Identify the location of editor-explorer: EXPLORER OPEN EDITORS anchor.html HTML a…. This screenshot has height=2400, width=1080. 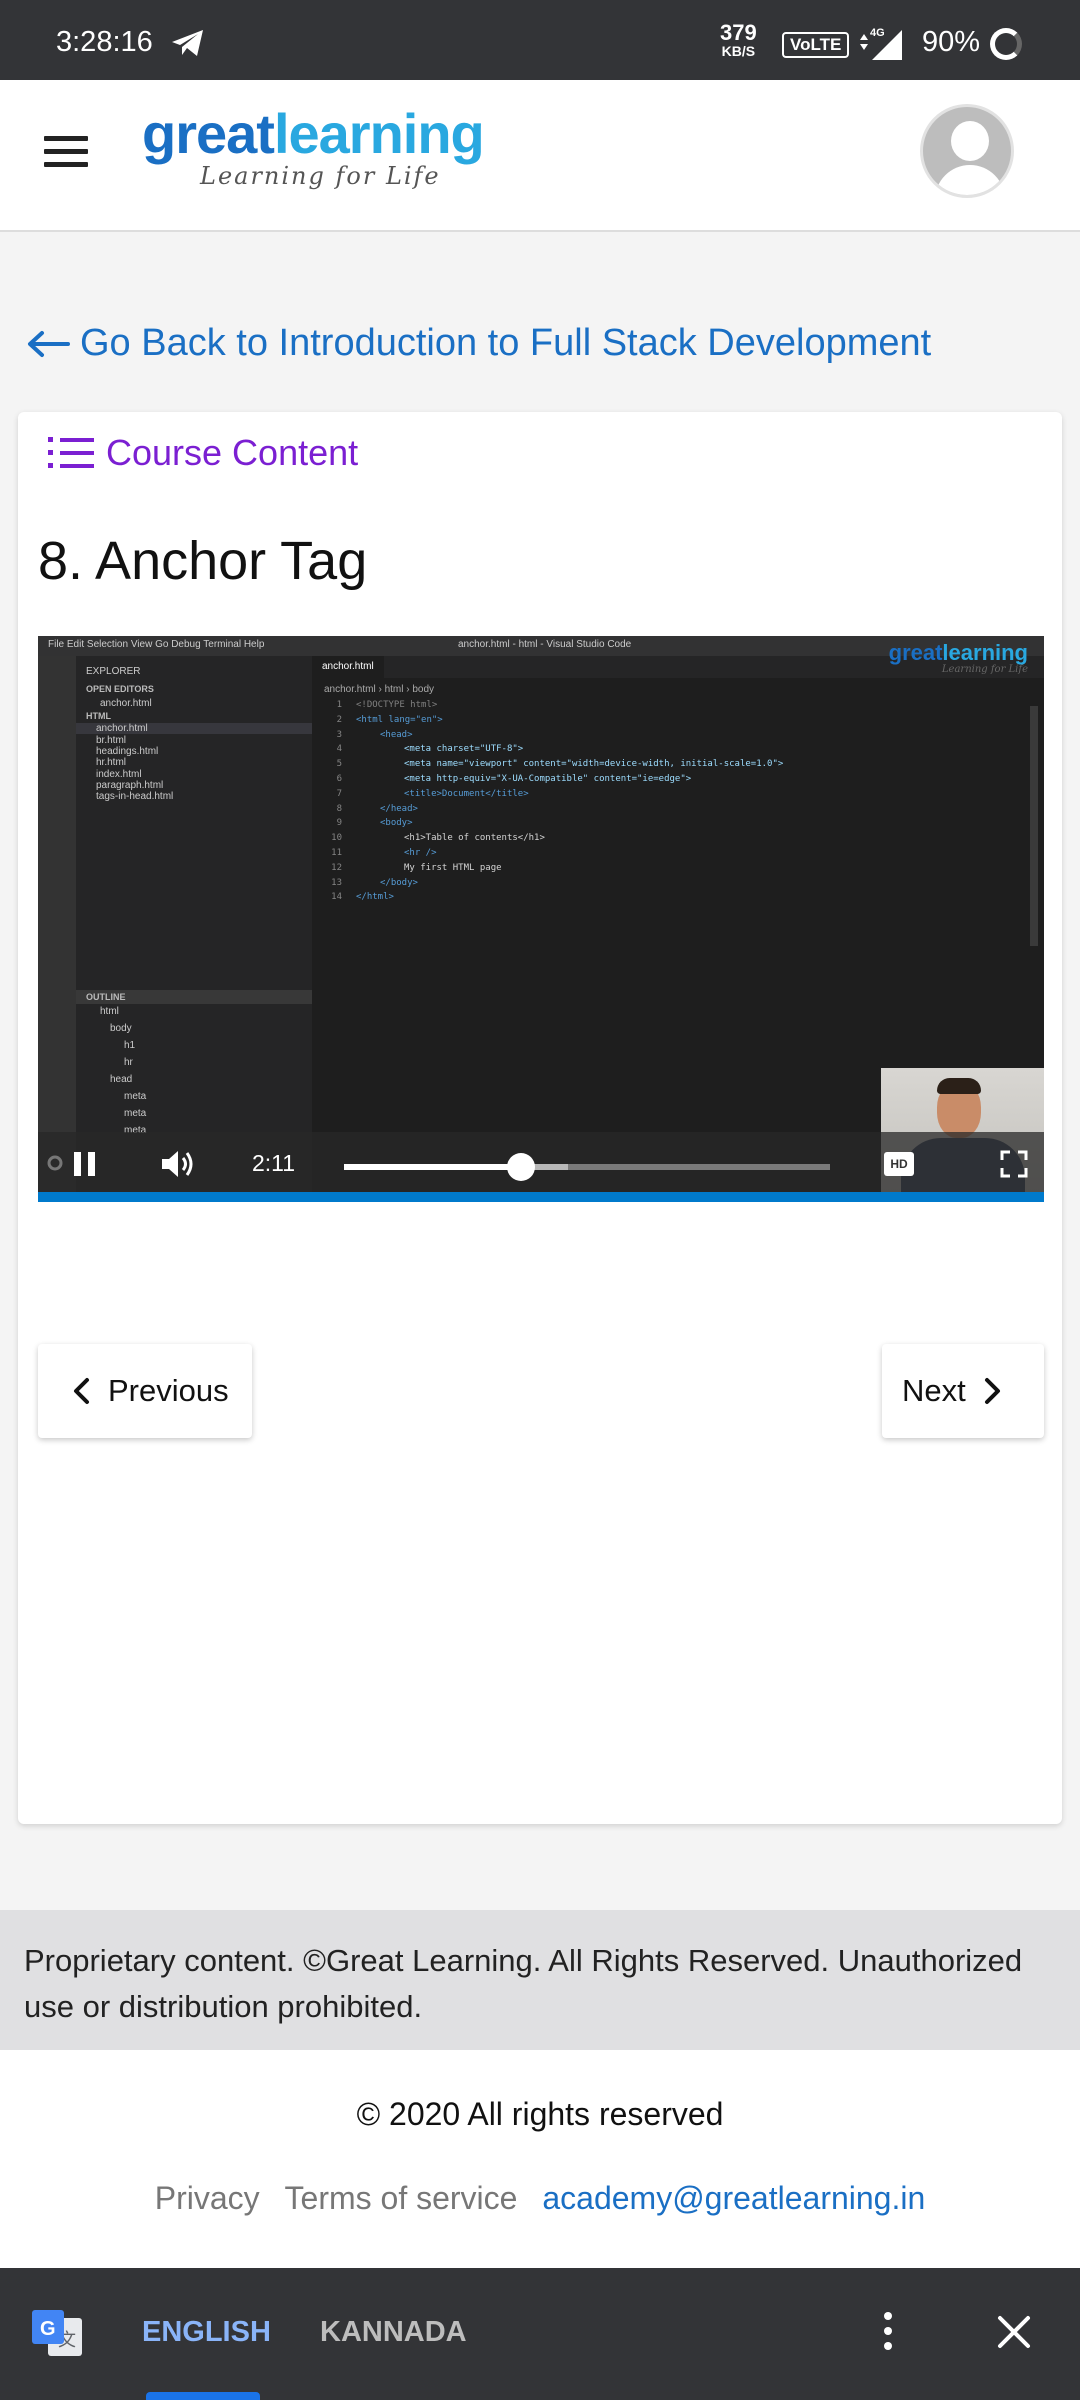
(194, 924).